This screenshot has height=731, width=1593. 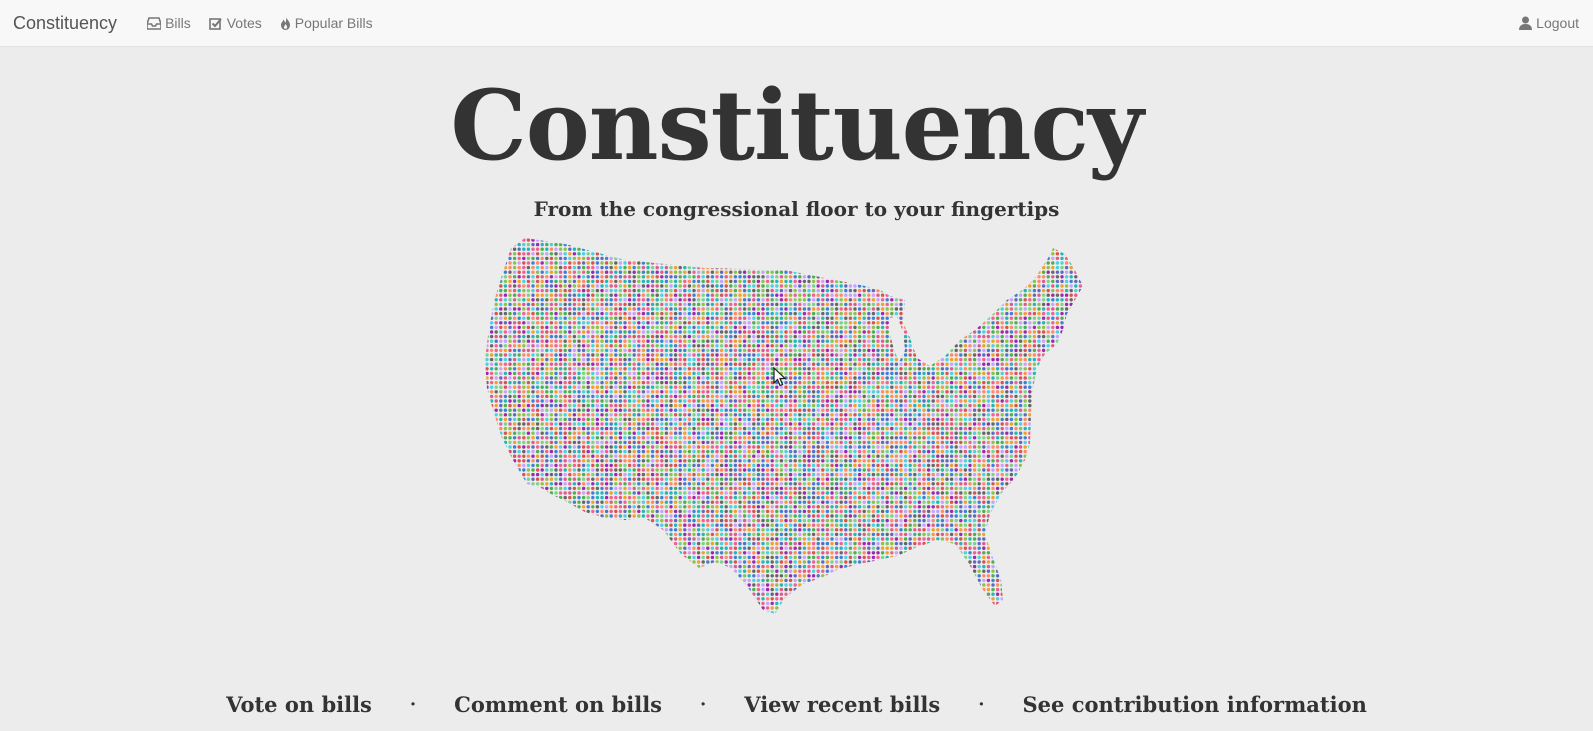 I want to click on nav-link-bills-label: Bills, so click(x=178, y=23).